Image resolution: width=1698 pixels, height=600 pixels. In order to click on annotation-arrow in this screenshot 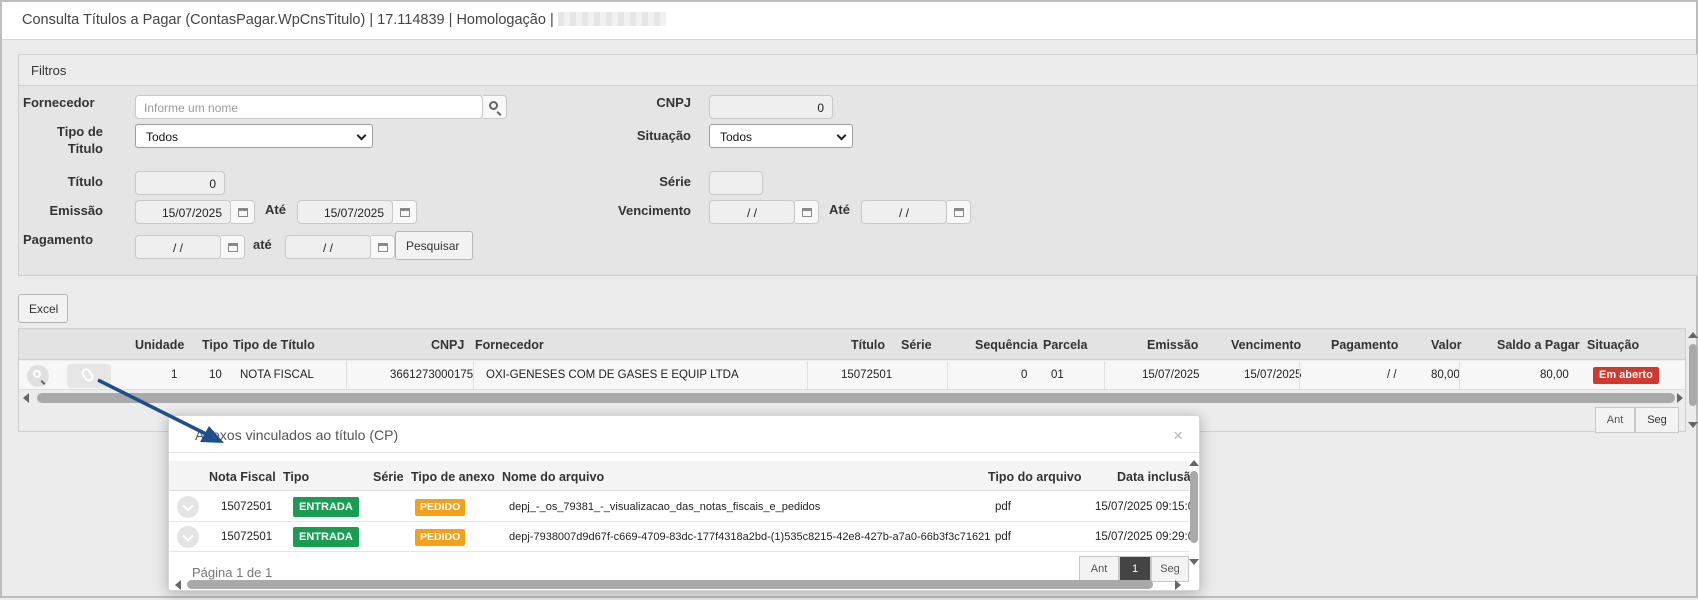, I will do `click(160, 410)`.